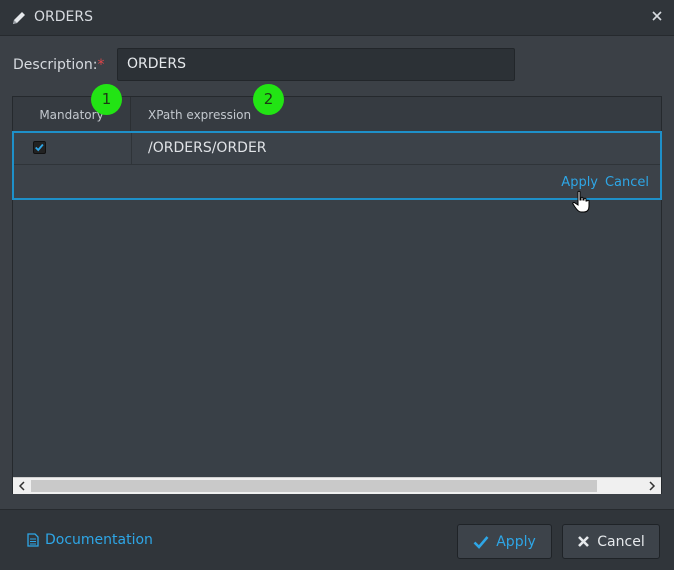 This screenshot has width=674, height=570. I want to click on documentation-label: Documentation, so click(99, 540).